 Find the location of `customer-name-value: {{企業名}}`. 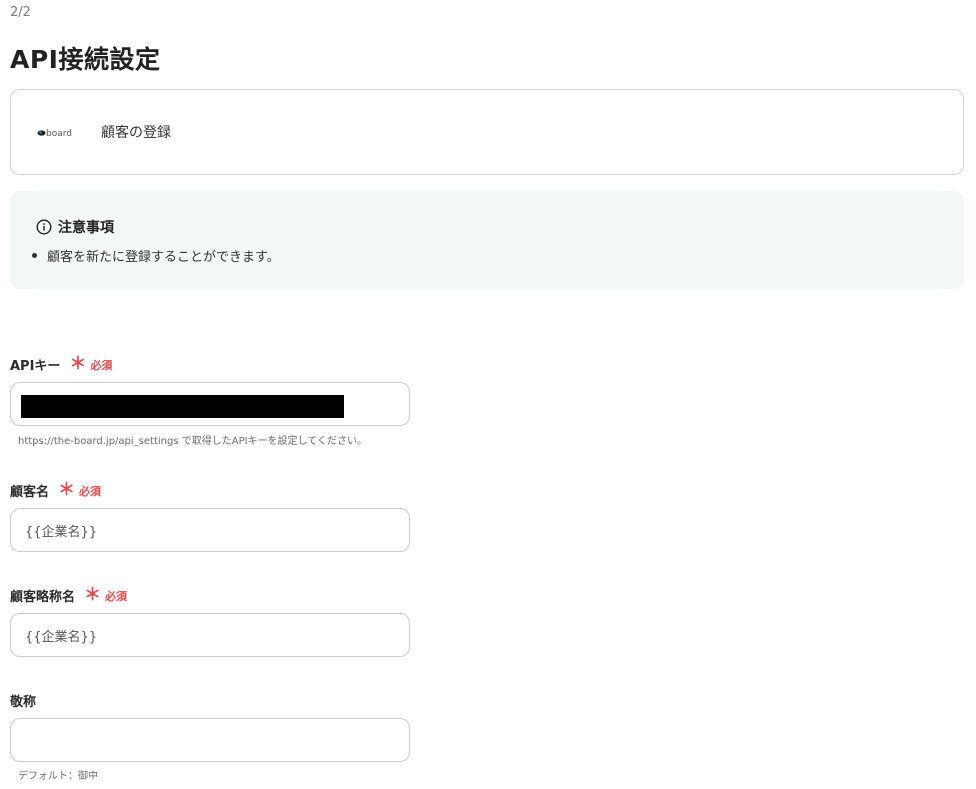

customer-name-value: {{企業名}} is located at coordinates (61, 532).